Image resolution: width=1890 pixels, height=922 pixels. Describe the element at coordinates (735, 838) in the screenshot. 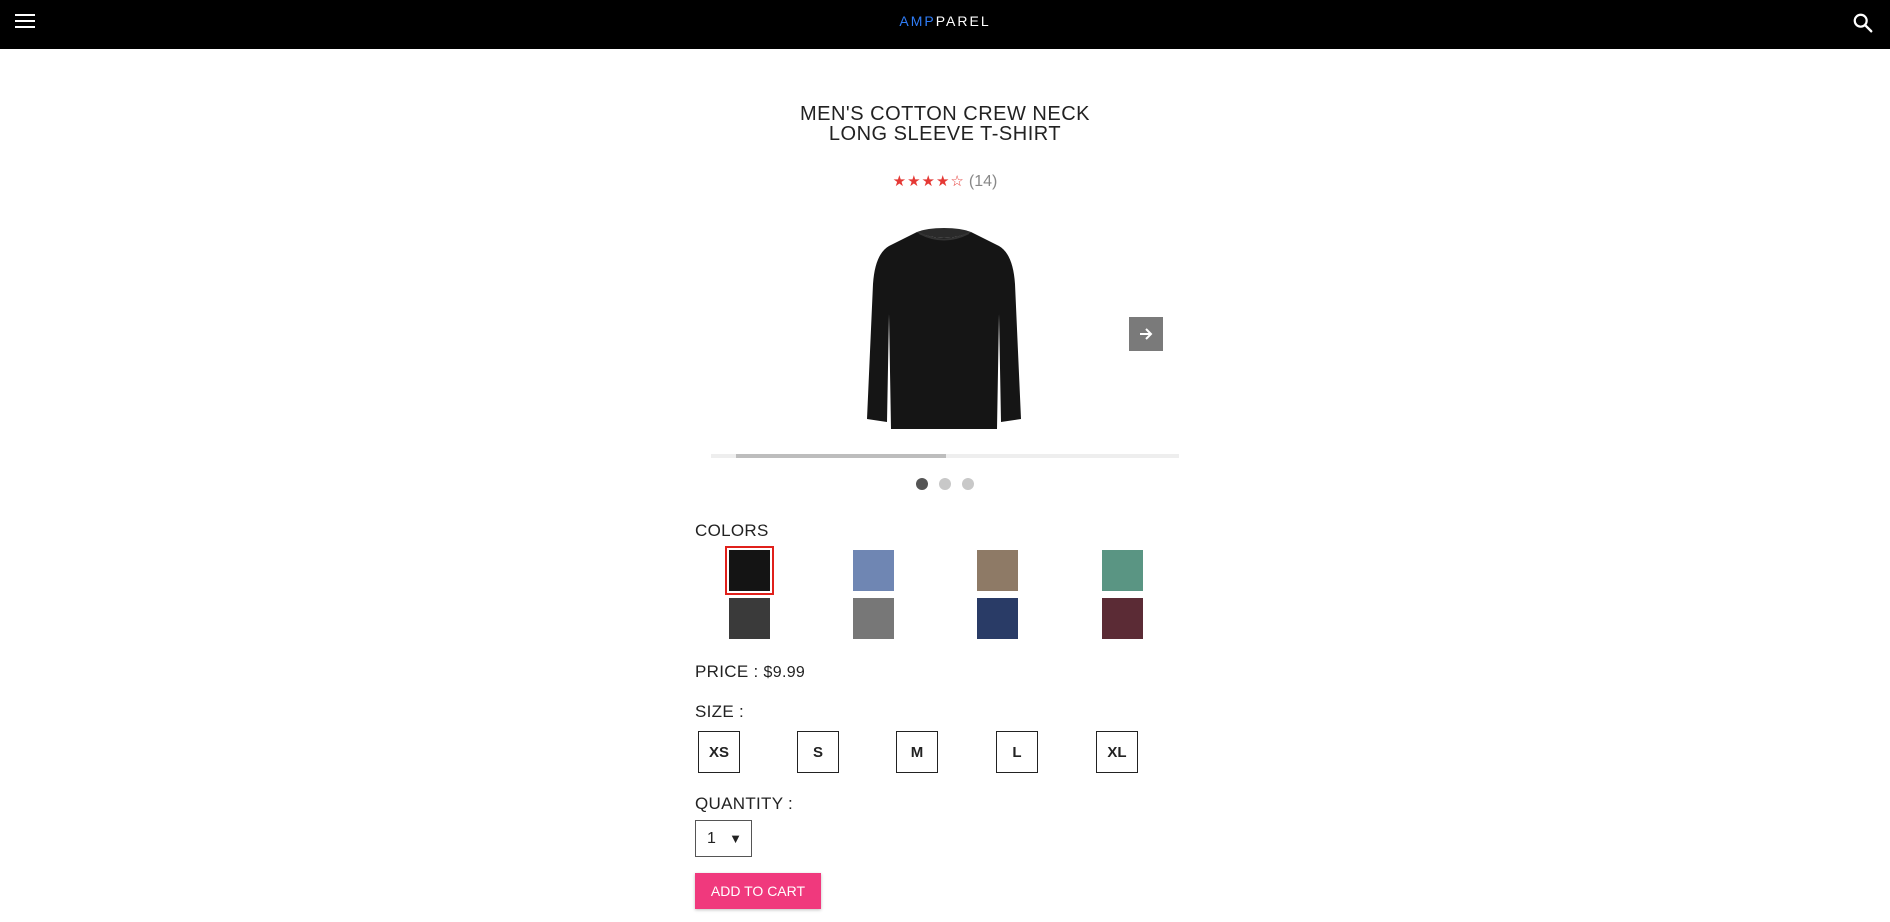

I see `chevron-down-icon: ▼` at that location.